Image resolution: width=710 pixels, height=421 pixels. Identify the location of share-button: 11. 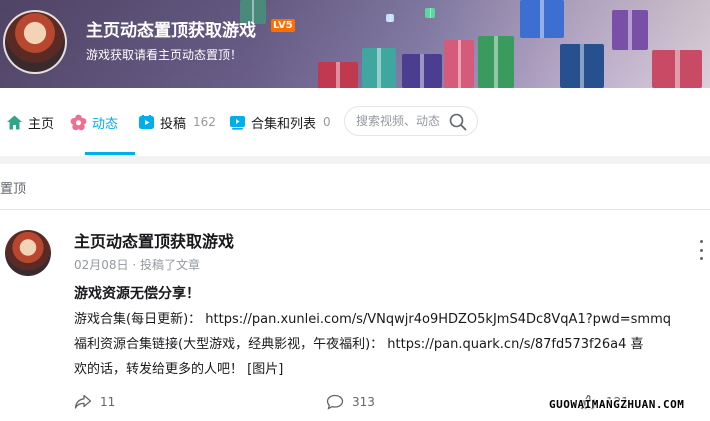
(94, 402).